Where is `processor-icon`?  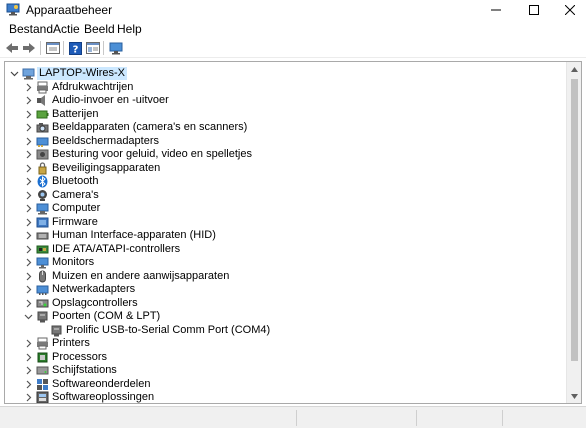 processor-icon is located at coordinates (42, 357).